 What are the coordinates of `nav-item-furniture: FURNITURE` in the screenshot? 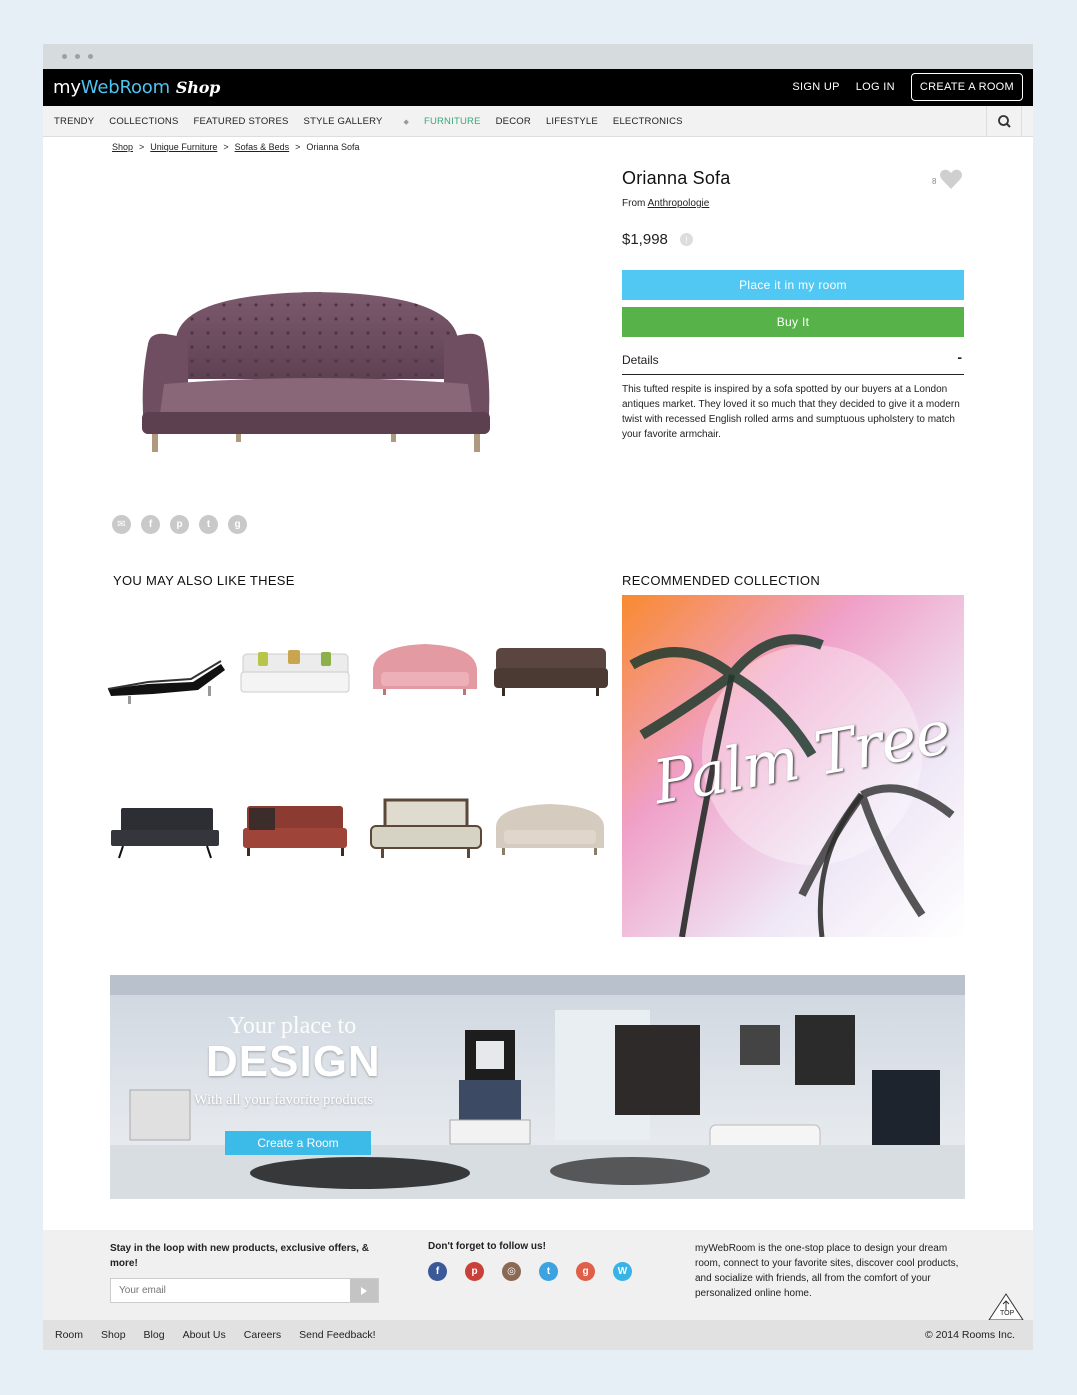 It's located at (452, 121).